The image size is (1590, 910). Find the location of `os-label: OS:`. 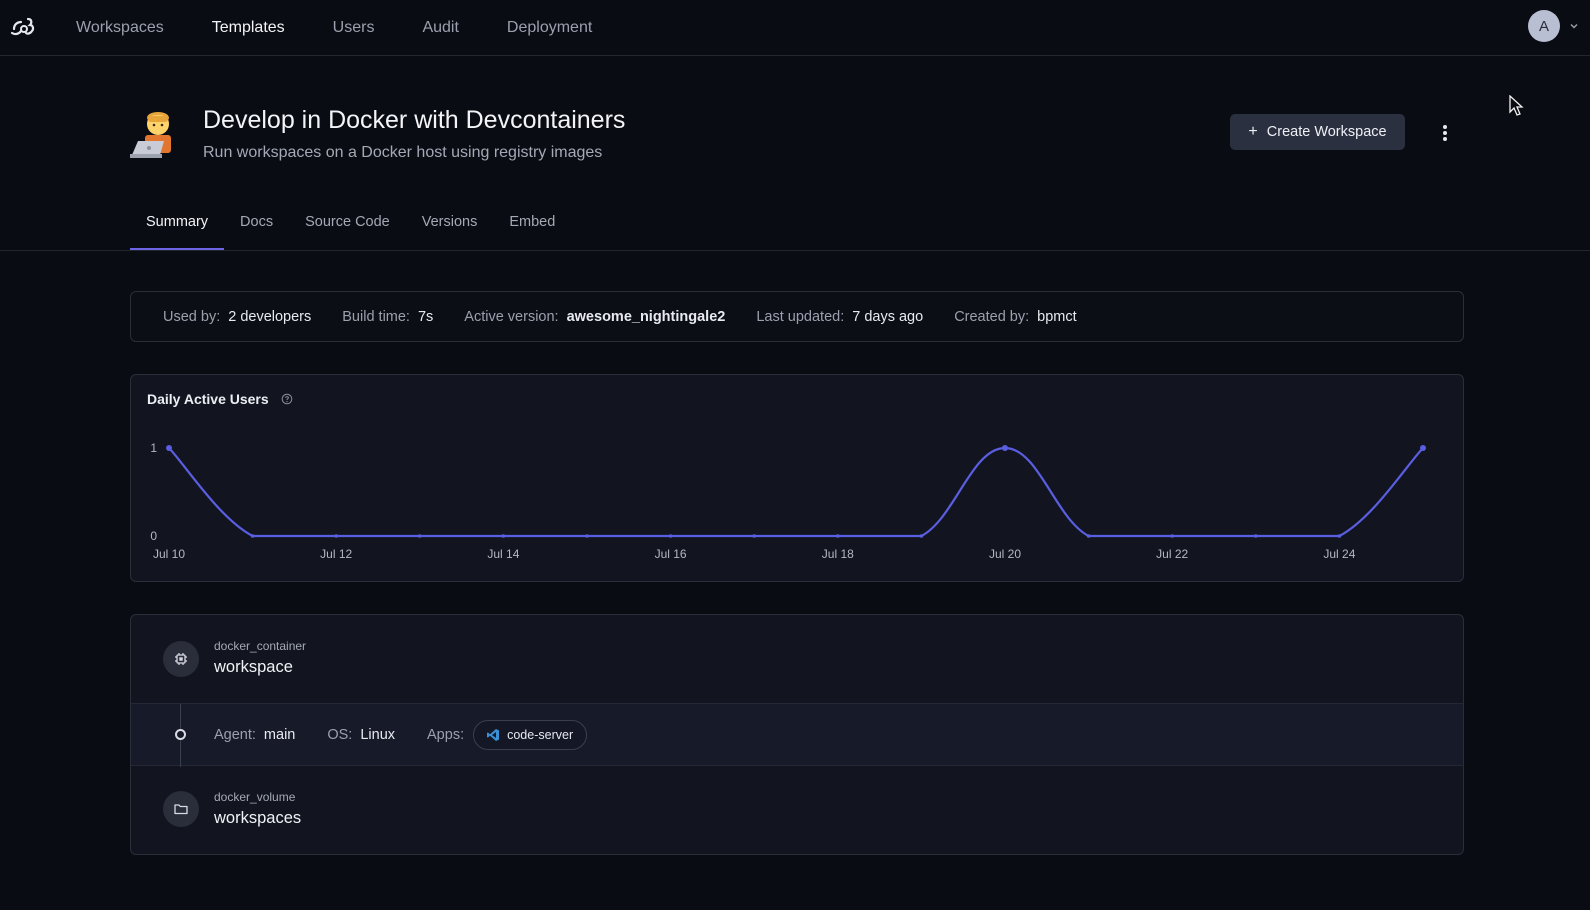

os-label: OS: is located at coordinates (340, 734).